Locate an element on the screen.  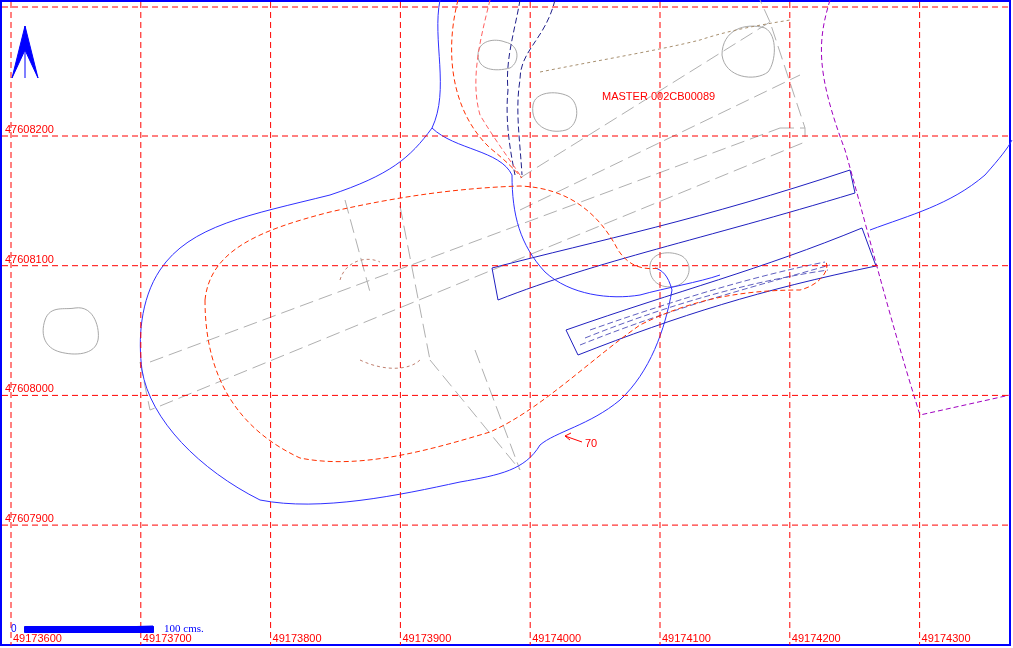
sheet-label: MASTER 002CB00089 is located at coordinates (659, 96).